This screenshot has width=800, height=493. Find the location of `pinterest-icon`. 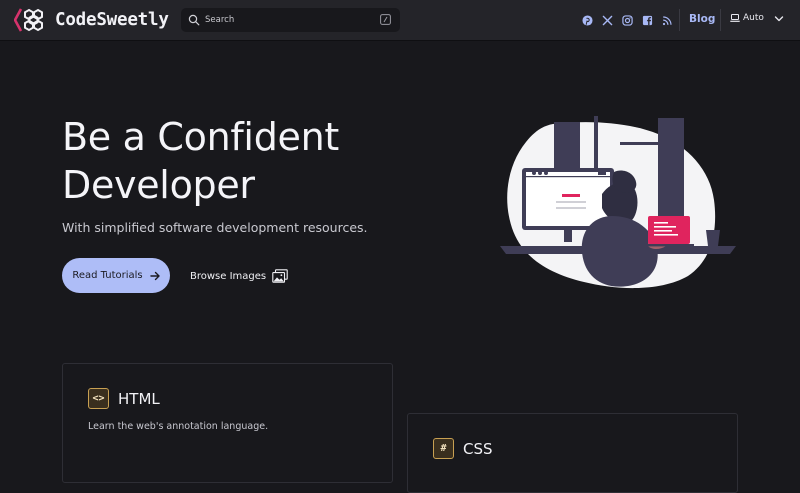

pinterest-icon is located at coordinates (587, 20).